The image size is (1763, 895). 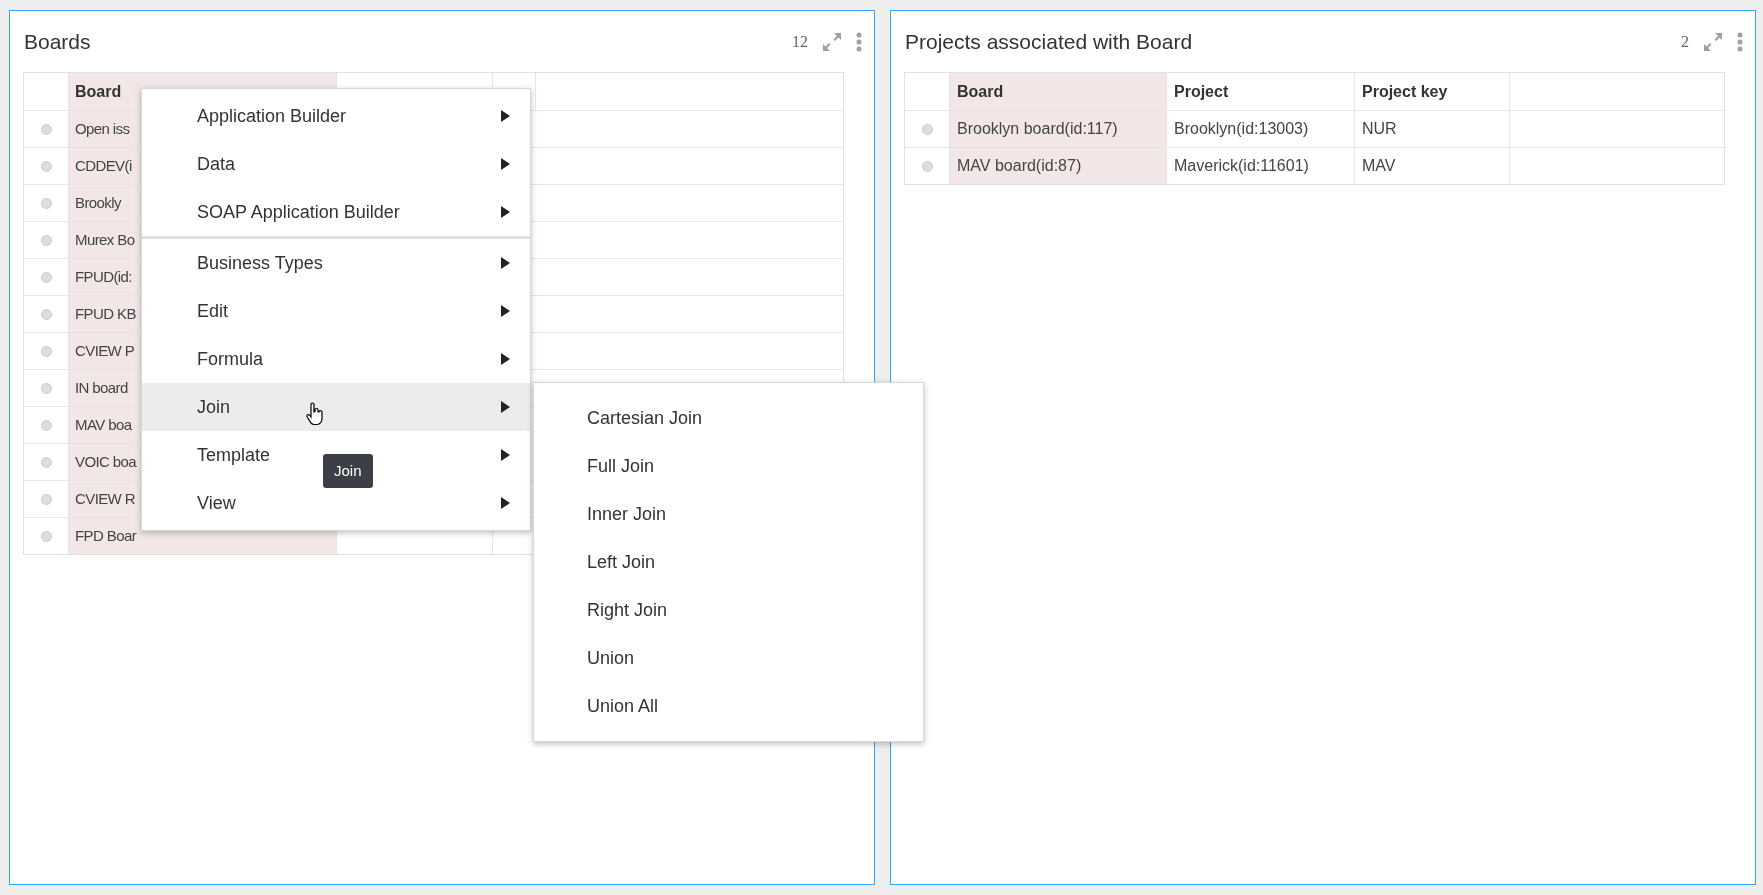 What do you see at coordinates (98, 202) in the screenshot?
I see `table-cell-text: Brookly` at bounding box center [98, 202].